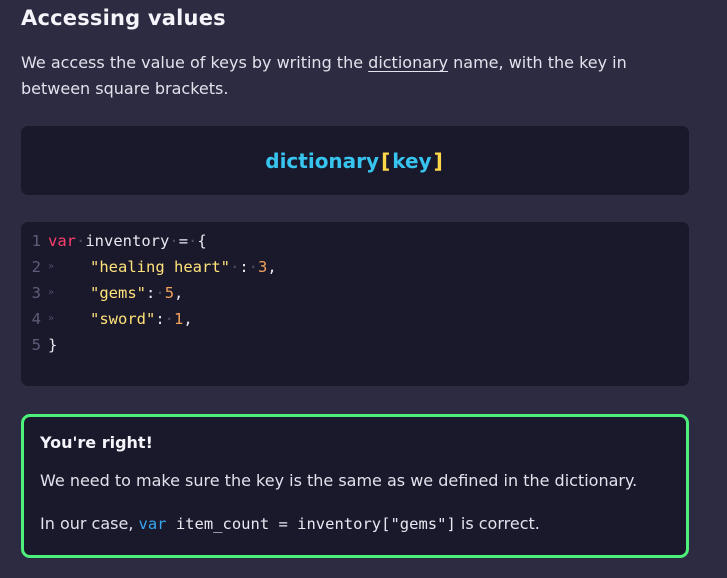 Image resolution: width=727 pixels, height=578 pixels. What do you see at coordinates (118, 293) in the screenshot?
I see `code-string: "gems"` at bounding box center [118, 293].